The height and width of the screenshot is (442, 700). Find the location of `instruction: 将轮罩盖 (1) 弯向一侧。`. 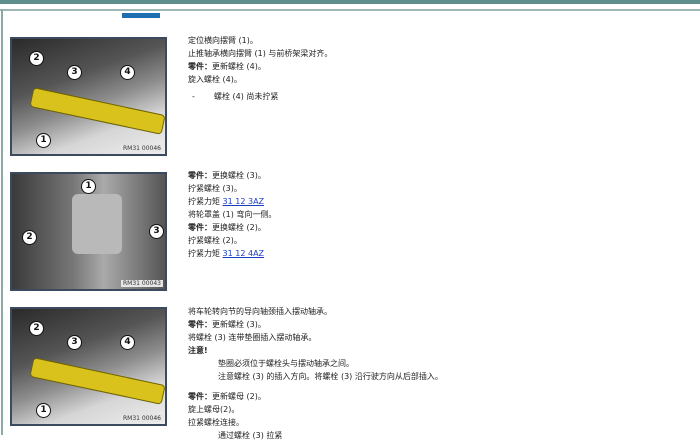

instruction: 将轮罩盖 (1) 弯向一侧。 is located at coordinates (232, 214).